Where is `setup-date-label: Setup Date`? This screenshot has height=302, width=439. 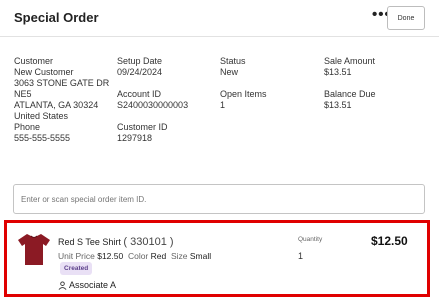
setup-date-label: Setup Date is located at coordinates (140, 61).